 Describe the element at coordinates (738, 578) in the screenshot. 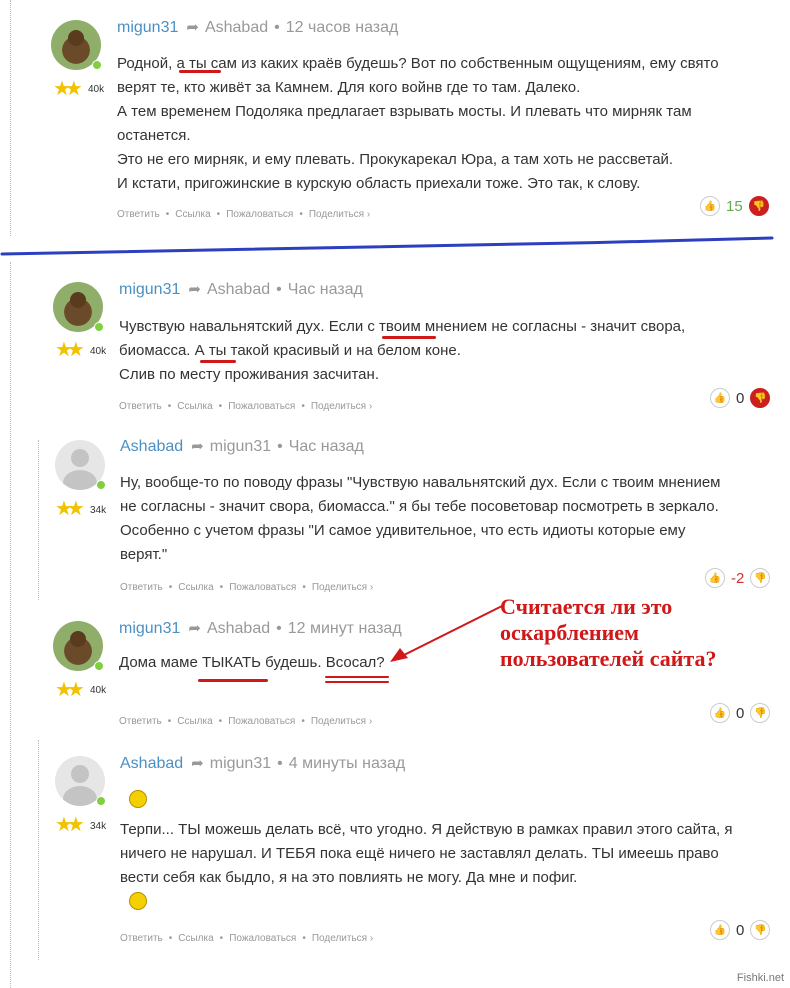

I see `vote-box: 👍 -2 👎` at that location.